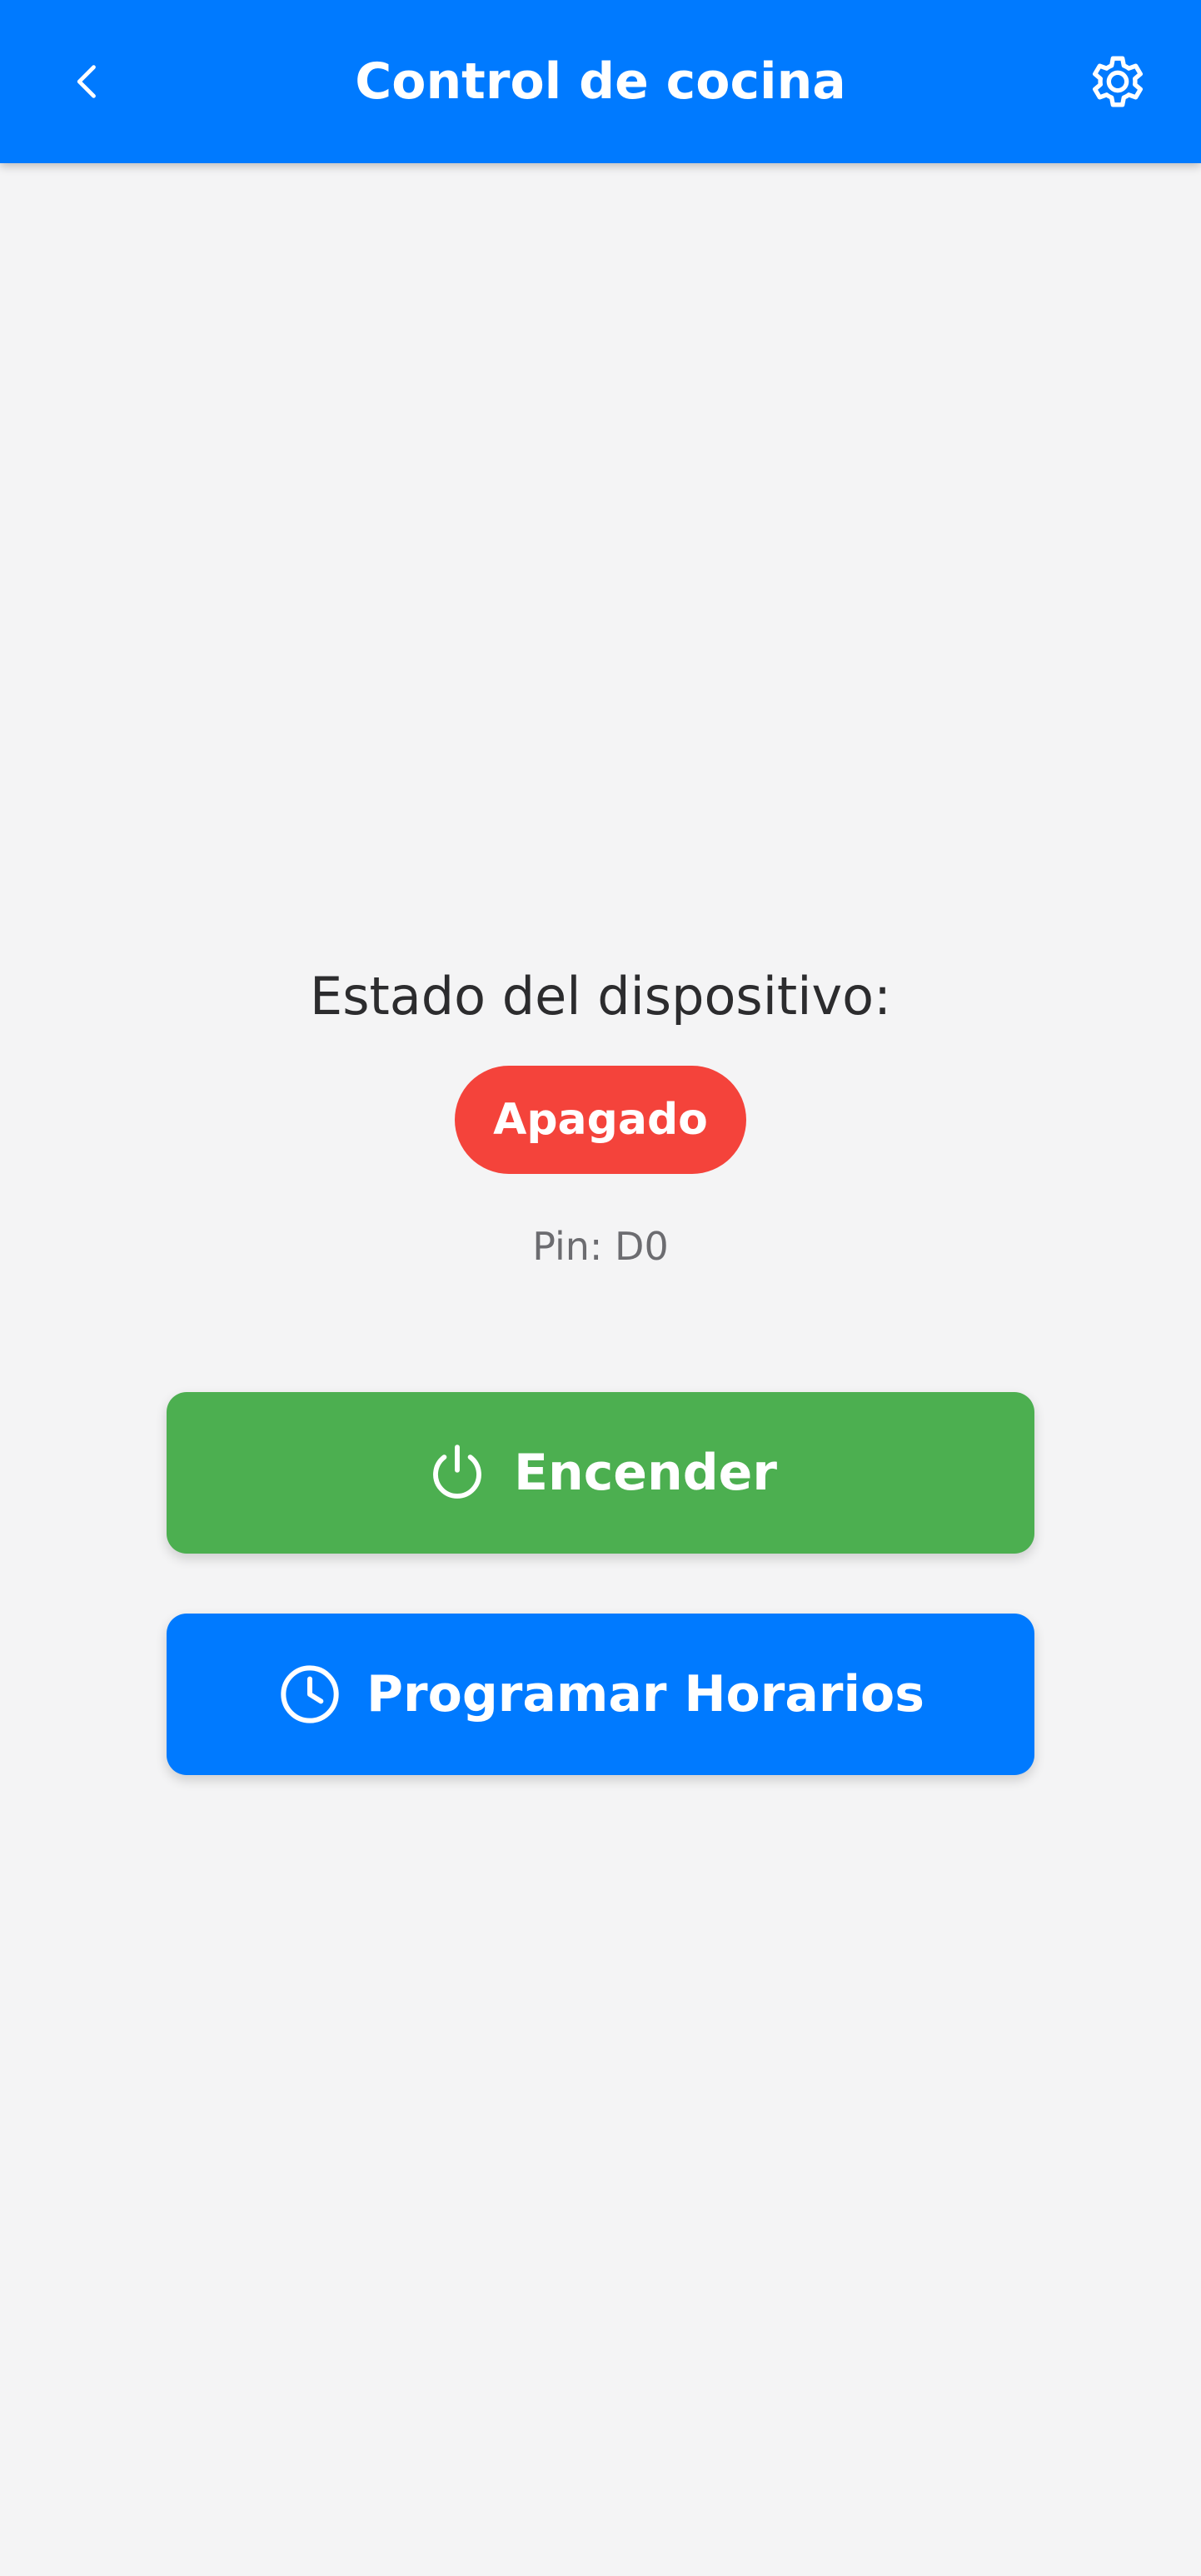 The image size is (1201, 2576). Describe the element at coordinates (457, 1473) in the screenshot. I see `power-icon` at that location.